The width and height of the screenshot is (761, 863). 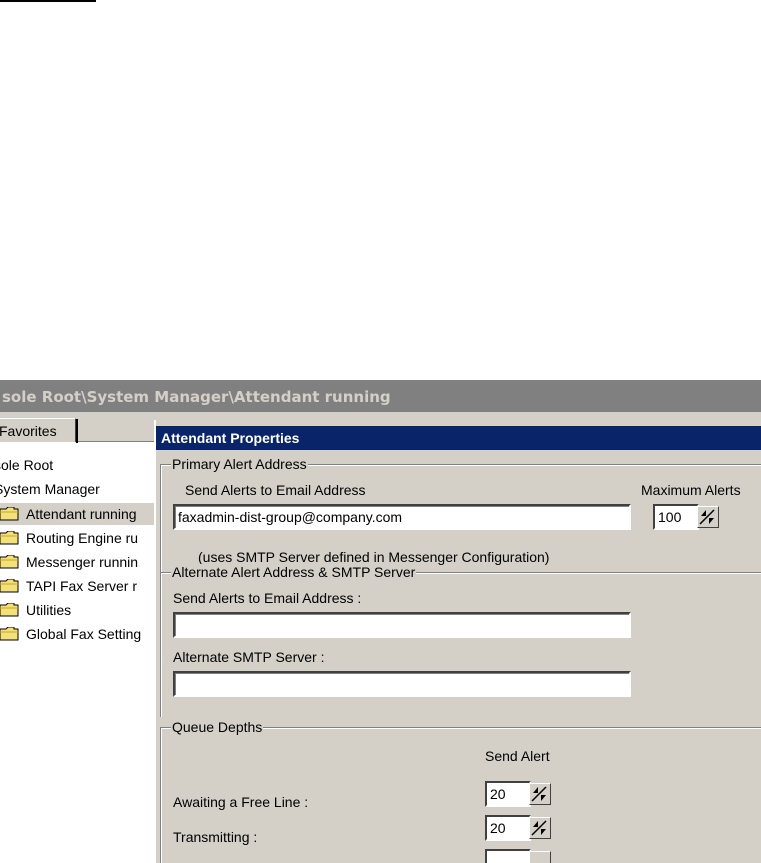 I want to click on tab-favorites: Favorites, so click(x=39, y=430).